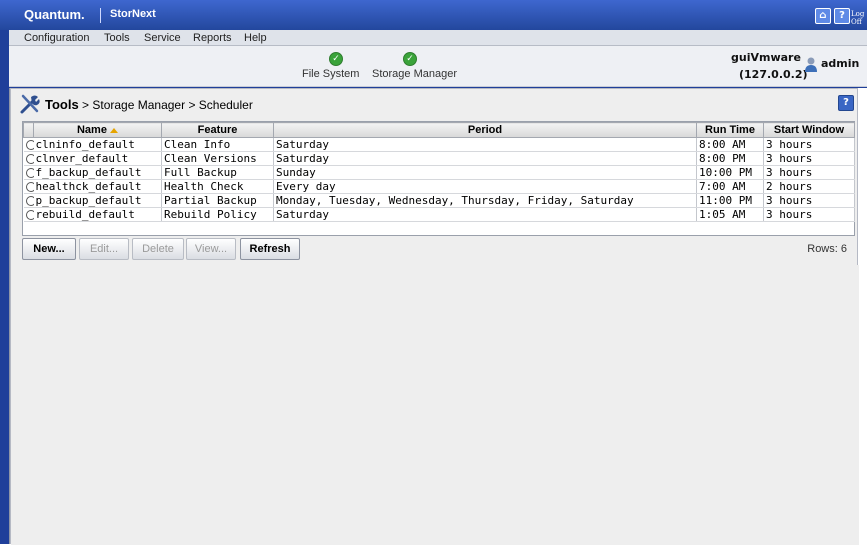  What do you see at coordinates (97, 130) in the screenshot?
I see `column-header-name: Name` at bounding box center [97, 130].